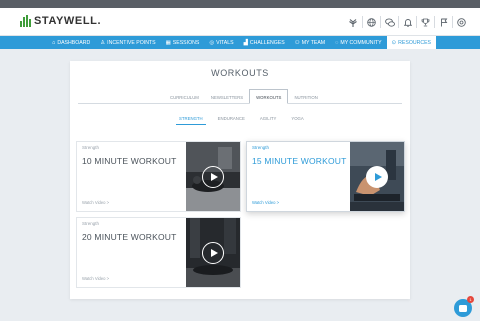 The width and height of the screenshot is (480, 321). I want to click on workout-title: 10 MINUTE WORKOUT, so click(129, 161).